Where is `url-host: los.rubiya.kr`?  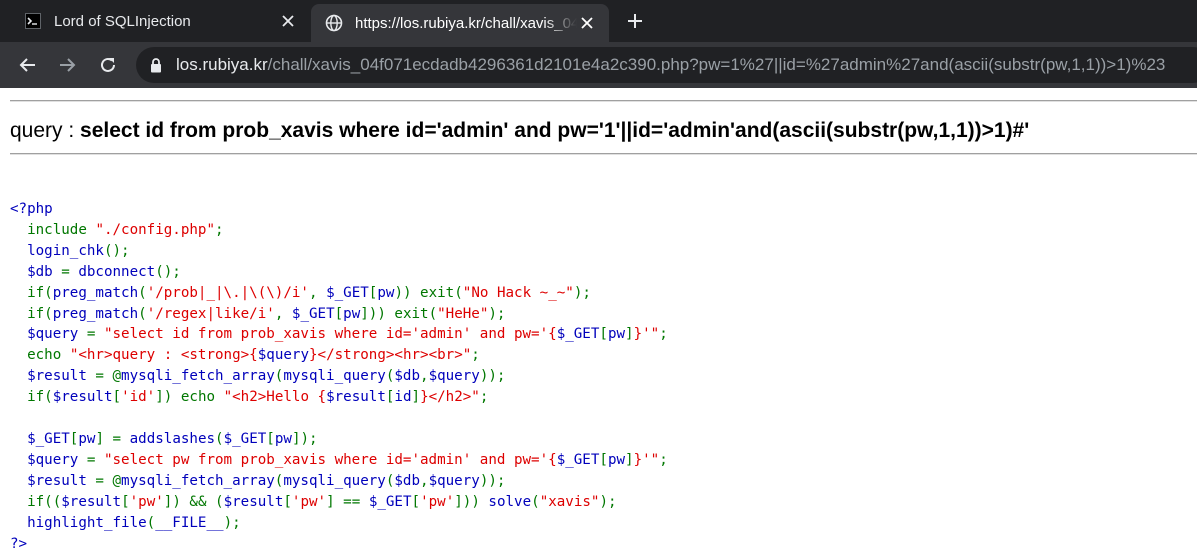
url-host: los.rubiya.kr is located at coordinates (222, 64).